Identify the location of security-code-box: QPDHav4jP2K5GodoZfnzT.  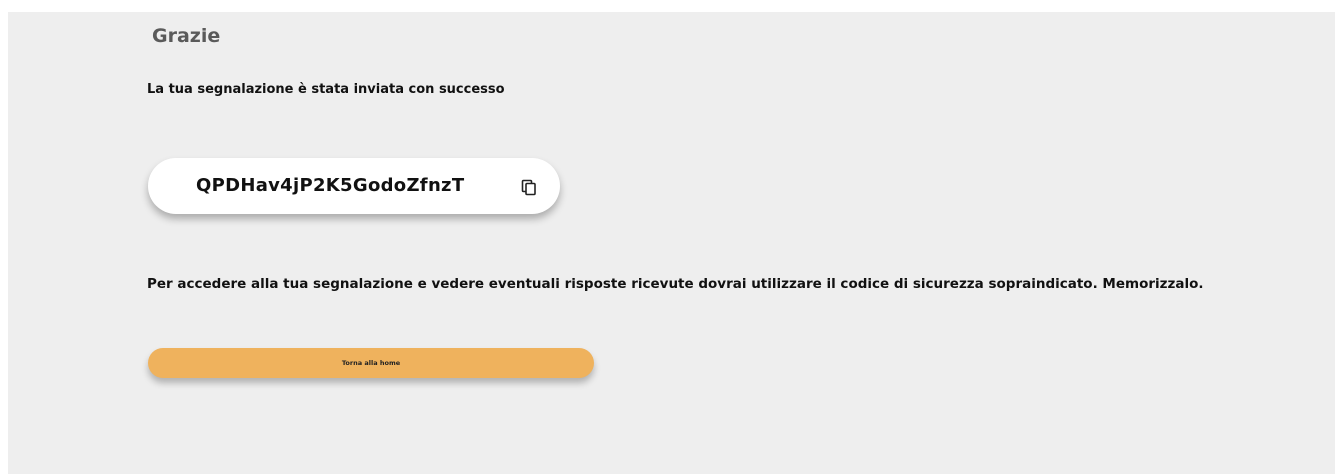
(354, 186).